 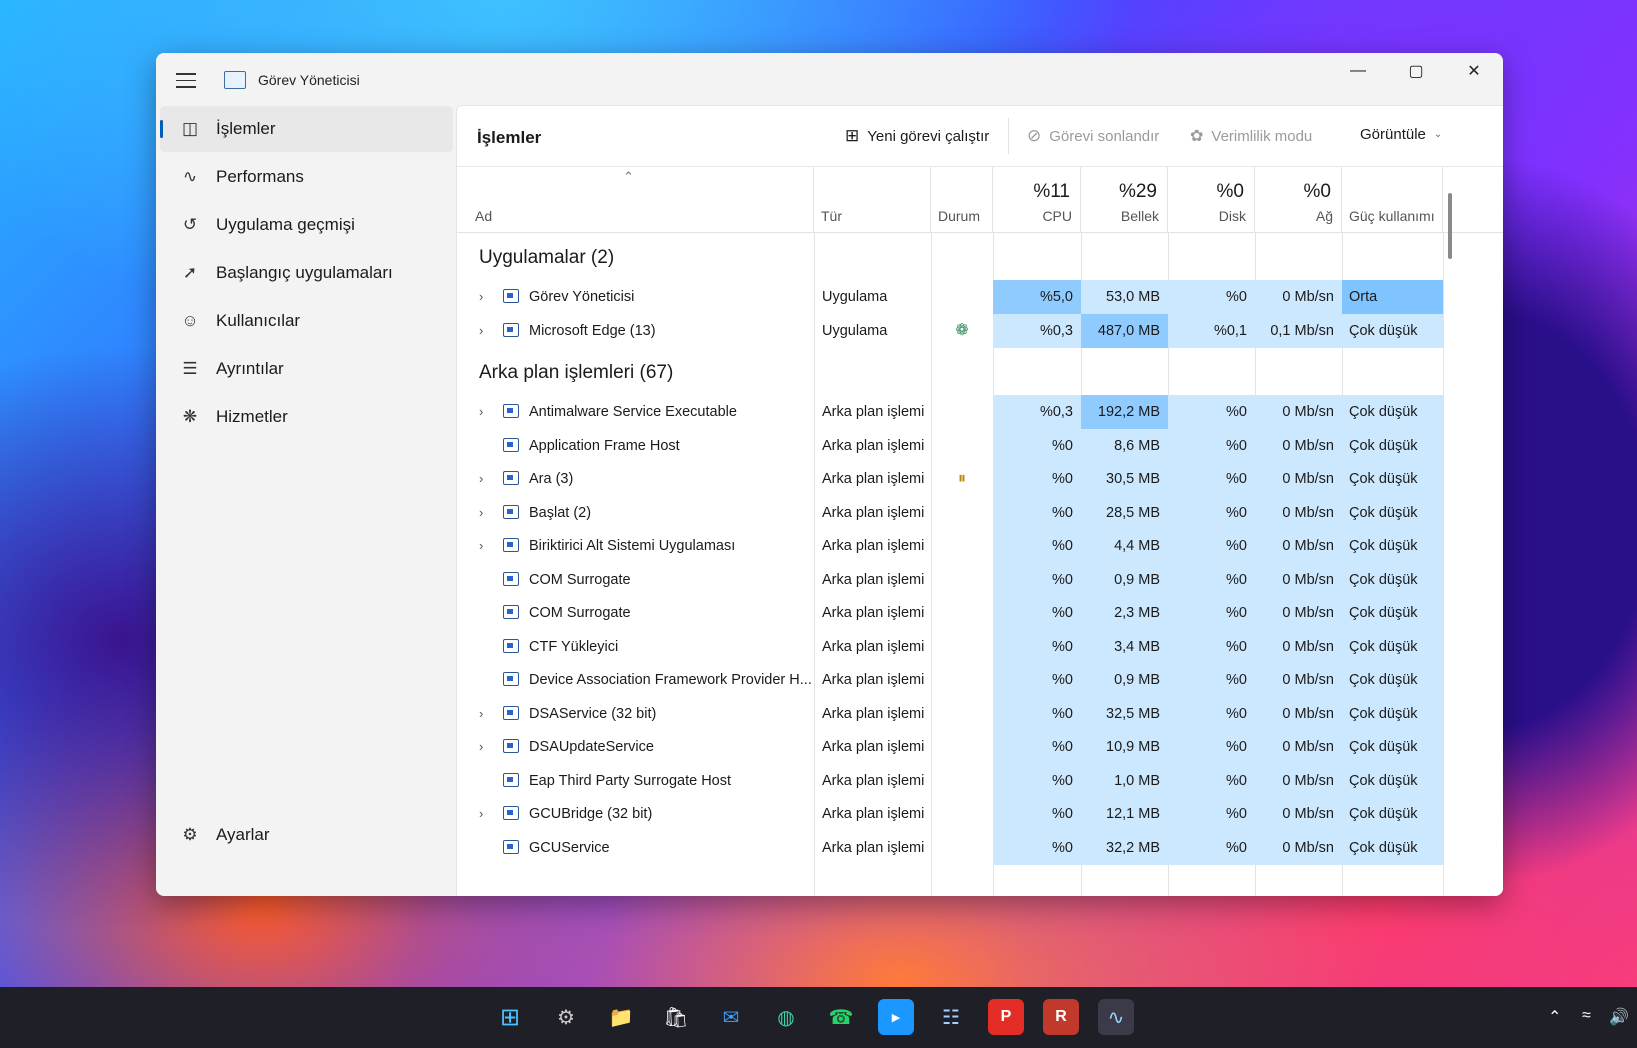 I want to click on view-dropdown: Görüntüle ⌄, so click(x=1401, y=134).